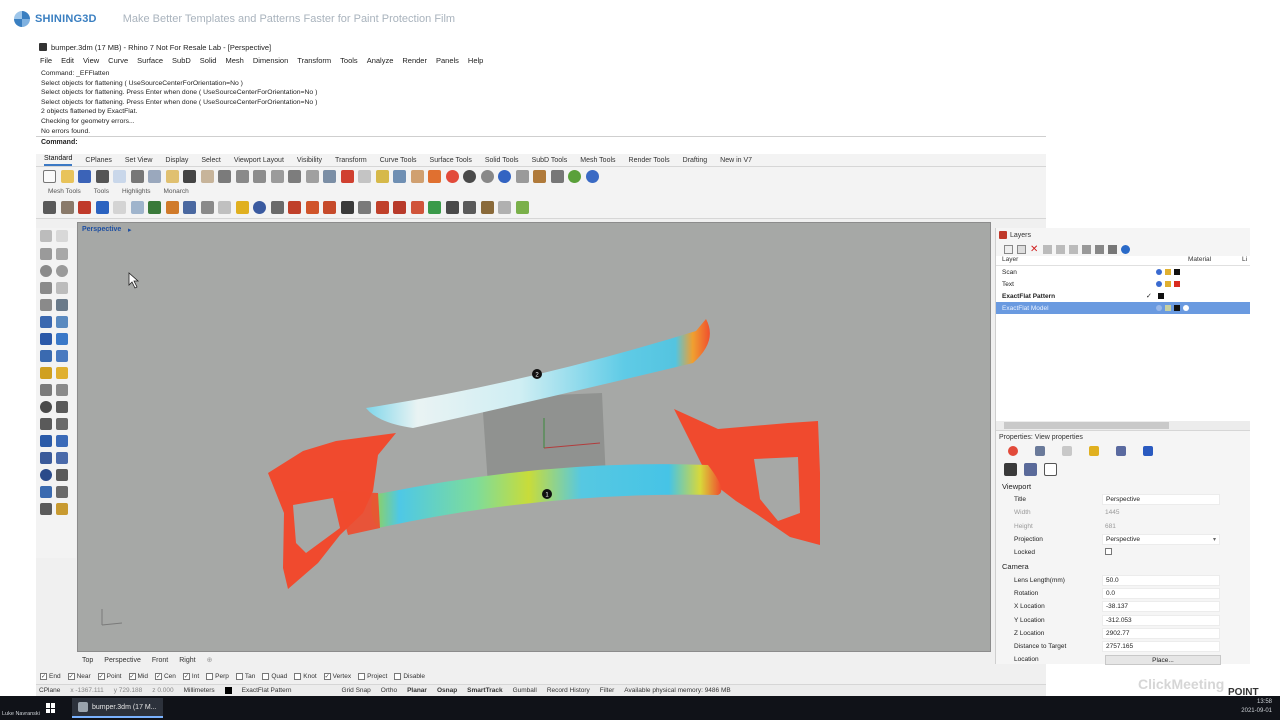 Image resolution: width=1280 pixels, height=720 pixels. Describe the element at coordinates (504, 176) in the screenshot. I see `render-icon` at that location.